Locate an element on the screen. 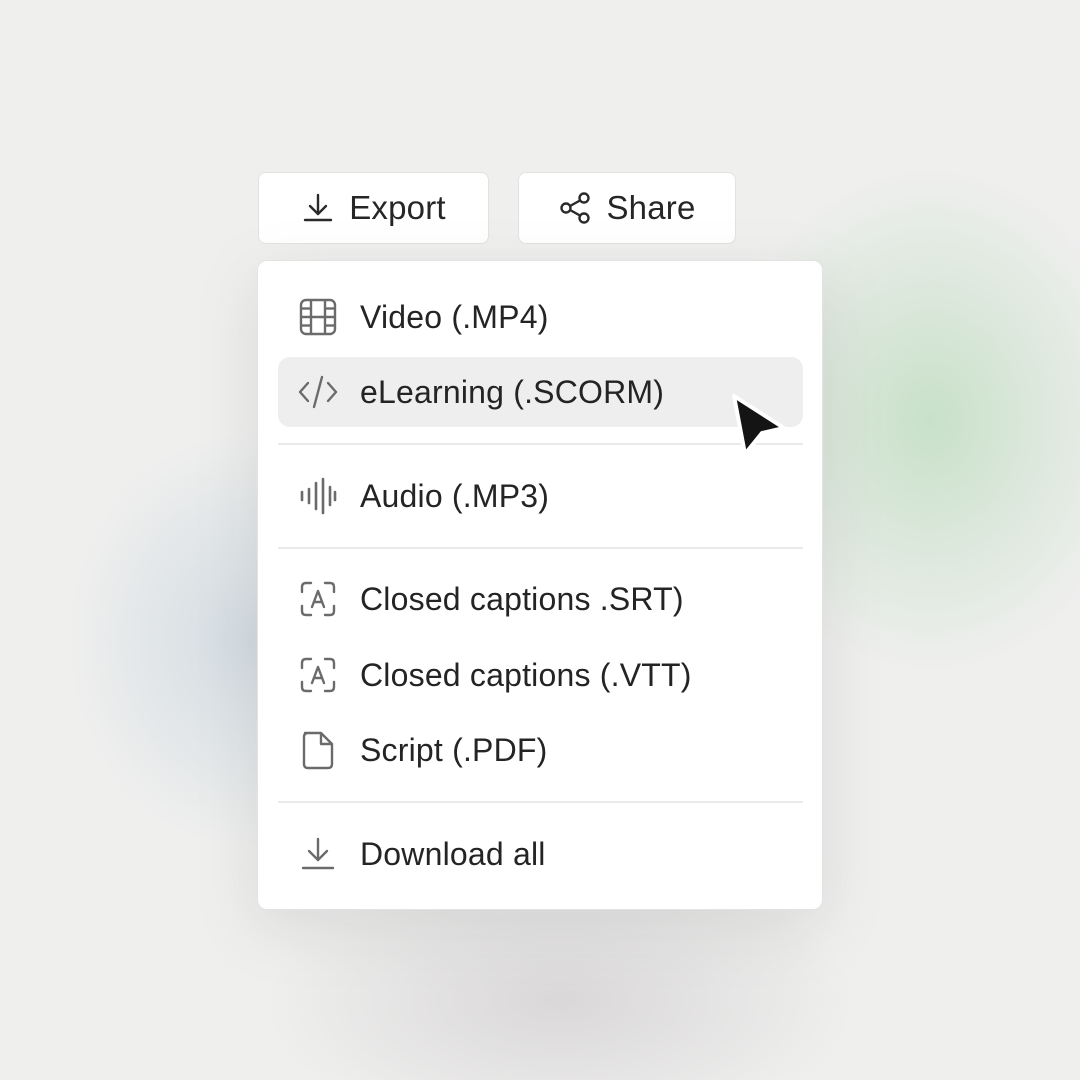 The width and height of the screenshot is (1080, 1080). menu-item-label: Closed captions .SRT) is located at coordinates (522, 598).